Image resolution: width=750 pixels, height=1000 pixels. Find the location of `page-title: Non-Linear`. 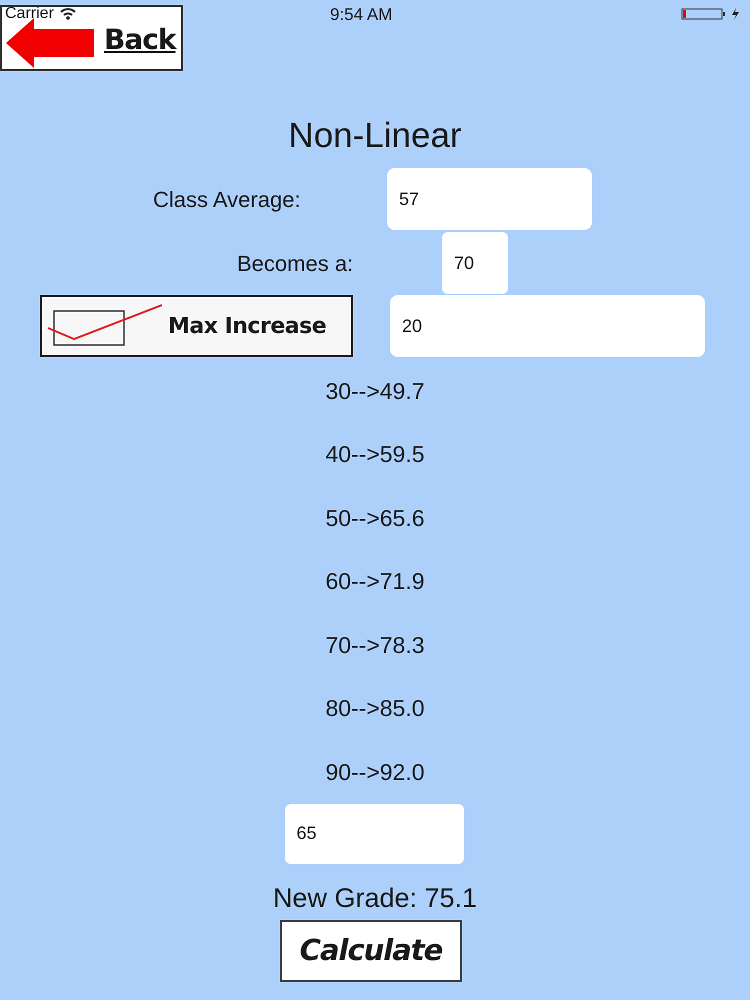

page-title: Non-Linear is located at coordinates (375, 136).